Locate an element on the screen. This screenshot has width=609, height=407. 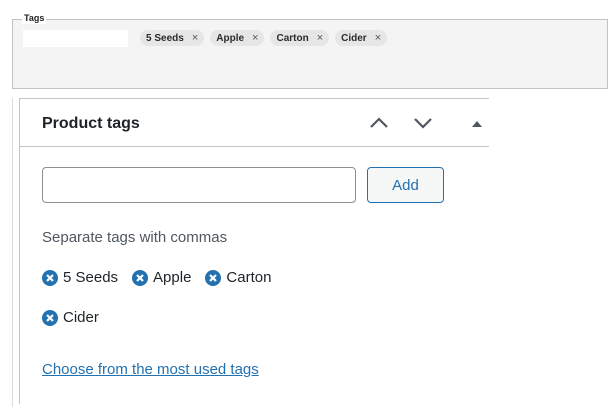
tags-hint: Separate tags with commas is located at coordinates (135, 237).